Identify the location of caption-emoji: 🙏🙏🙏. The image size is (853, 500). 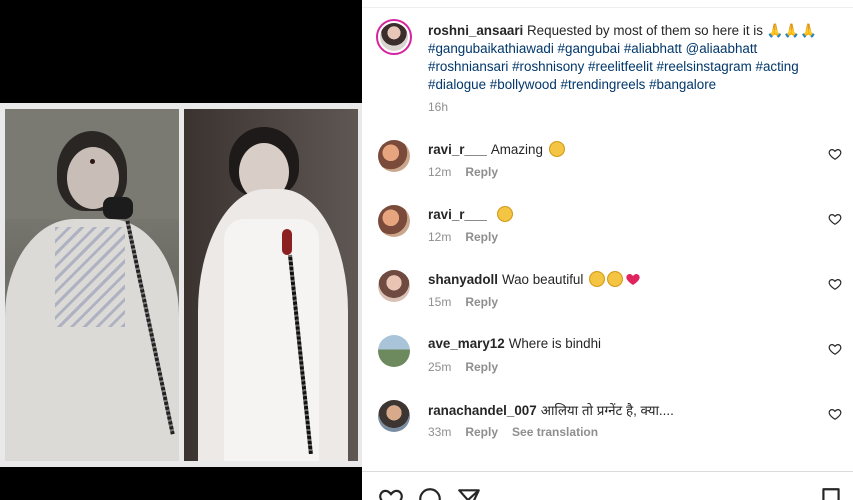
(791, 30).